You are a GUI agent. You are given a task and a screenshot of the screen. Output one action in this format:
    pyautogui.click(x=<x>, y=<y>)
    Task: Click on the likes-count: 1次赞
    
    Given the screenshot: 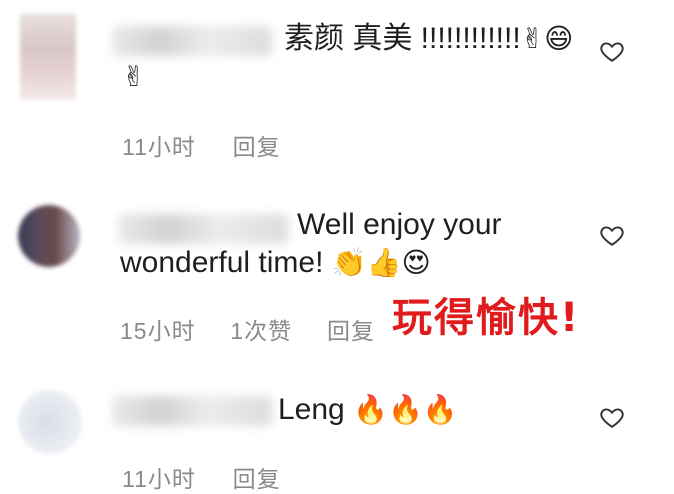 What is the action you would take?
    pyautogui.click(x=261, y=331)
    